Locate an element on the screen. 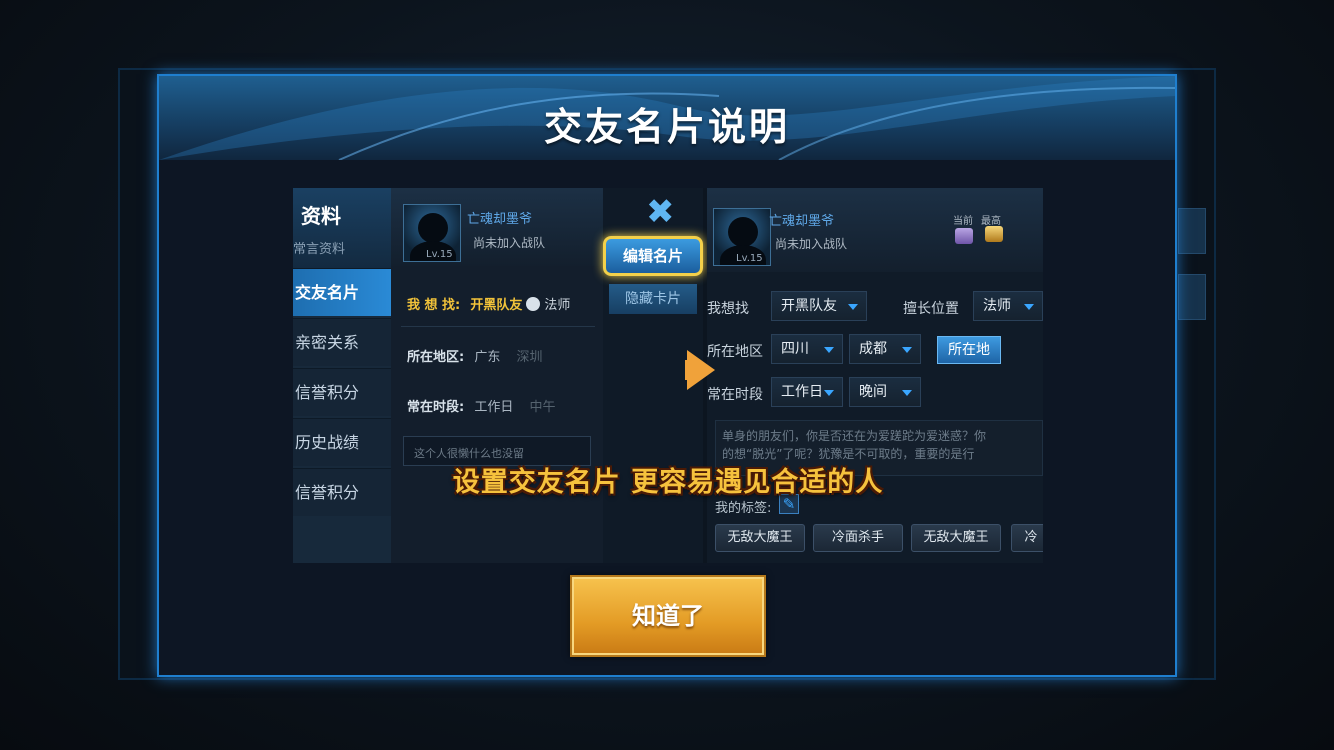  sidebar-subtitle: 常言资料 is located at coordinates (319, 249).